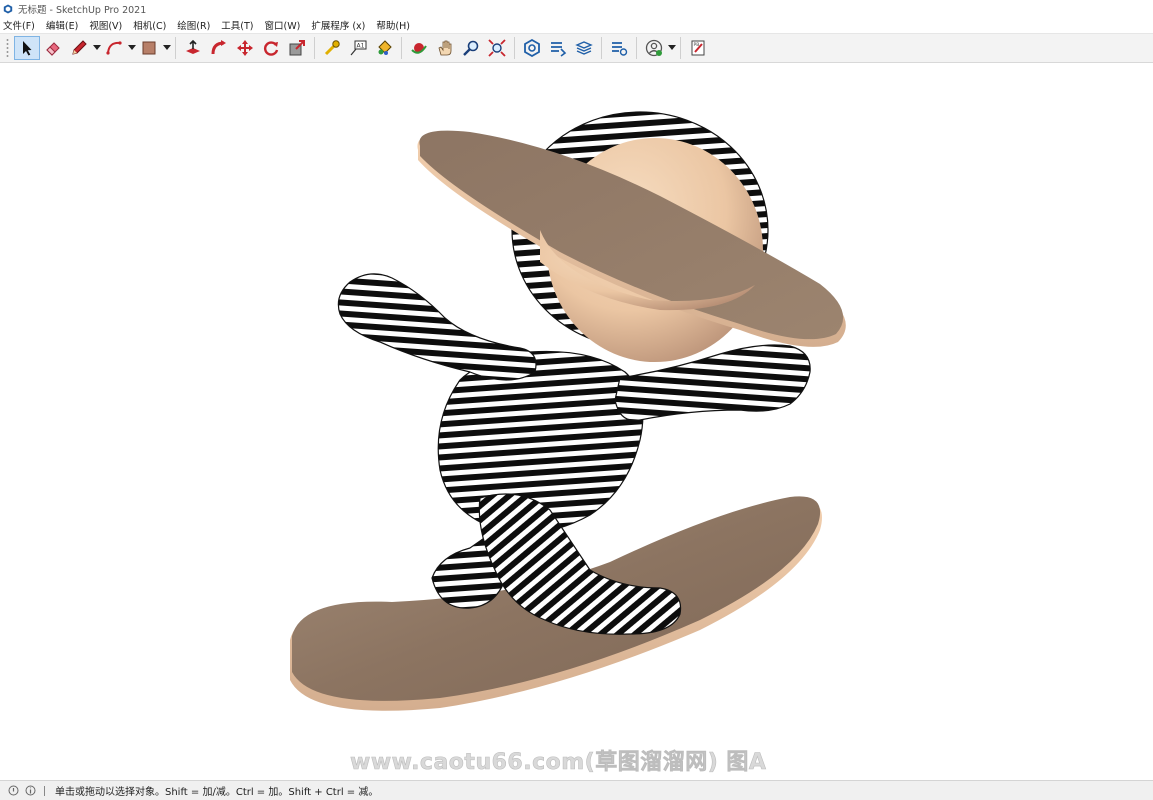 This screenshot has width=1153, height=800. I want to click on main-toolbar: A1 PB, so click(576, 48).